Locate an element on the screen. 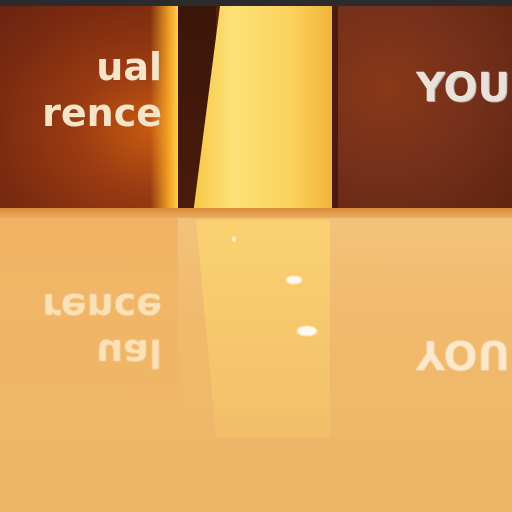  right-sign-text: YOU is located at coordinates (463, 88).